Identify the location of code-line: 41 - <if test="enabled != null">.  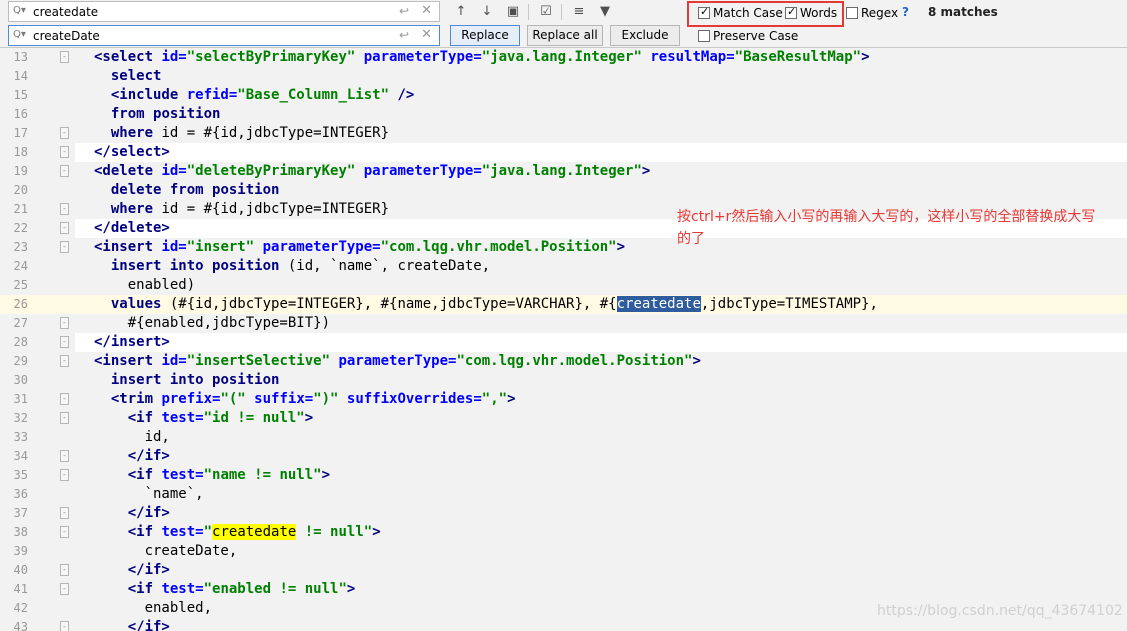
(563, 589).